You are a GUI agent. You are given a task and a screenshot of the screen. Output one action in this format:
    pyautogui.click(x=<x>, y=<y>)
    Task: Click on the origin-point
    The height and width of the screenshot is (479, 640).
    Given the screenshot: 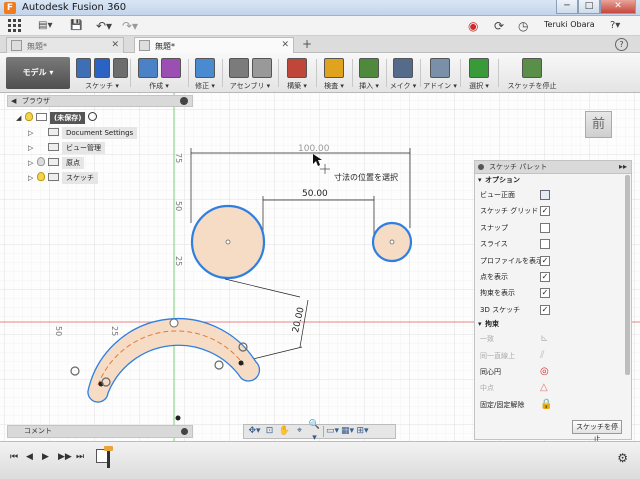 What is the action you would take?
    pyautogui.click(x=178, y=418)
    